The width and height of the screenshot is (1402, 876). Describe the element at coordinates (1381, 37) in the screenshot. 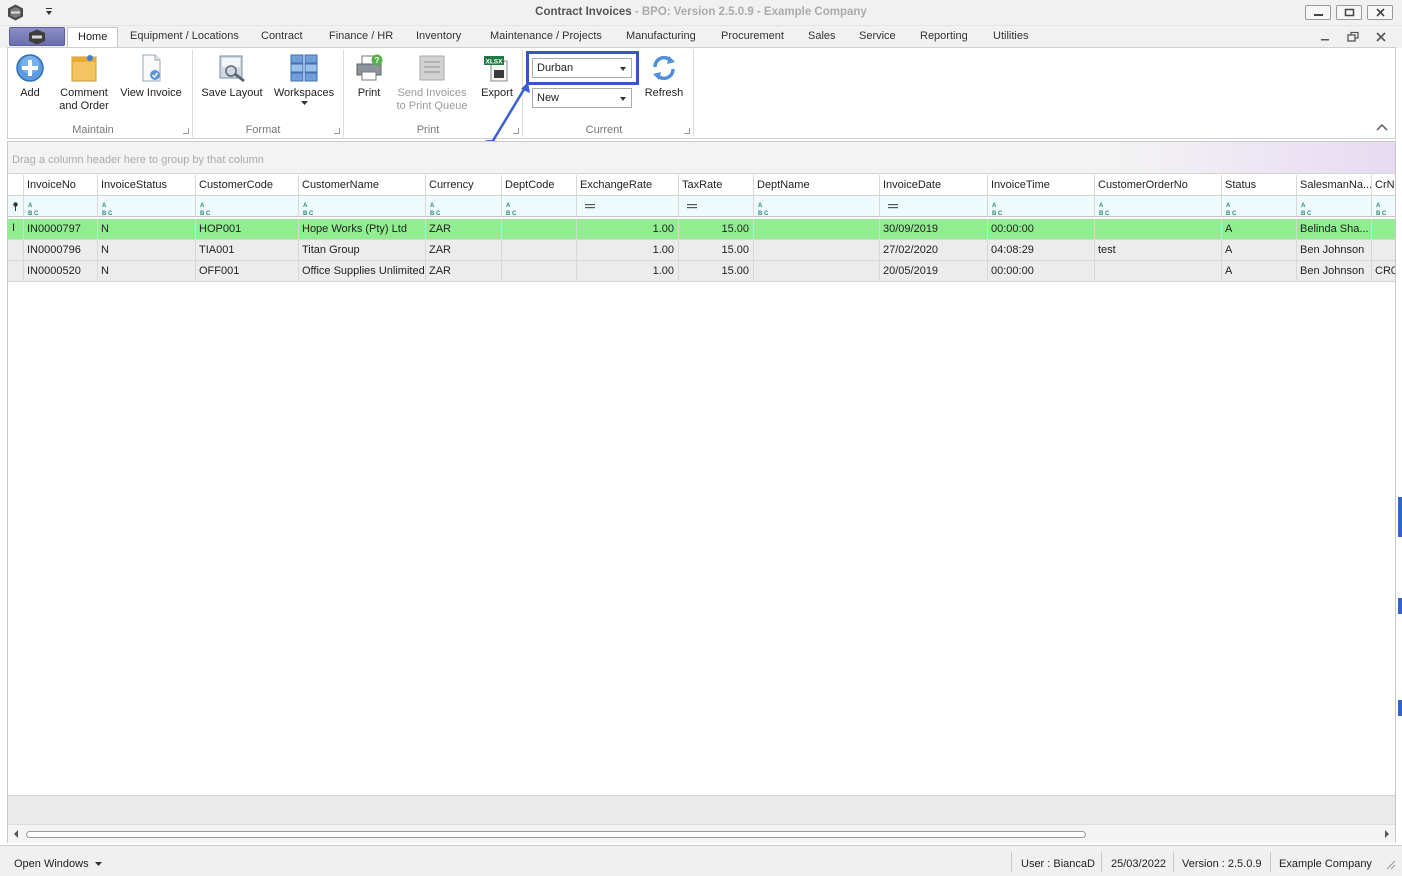

I see `mdi-close-icon` at that location.